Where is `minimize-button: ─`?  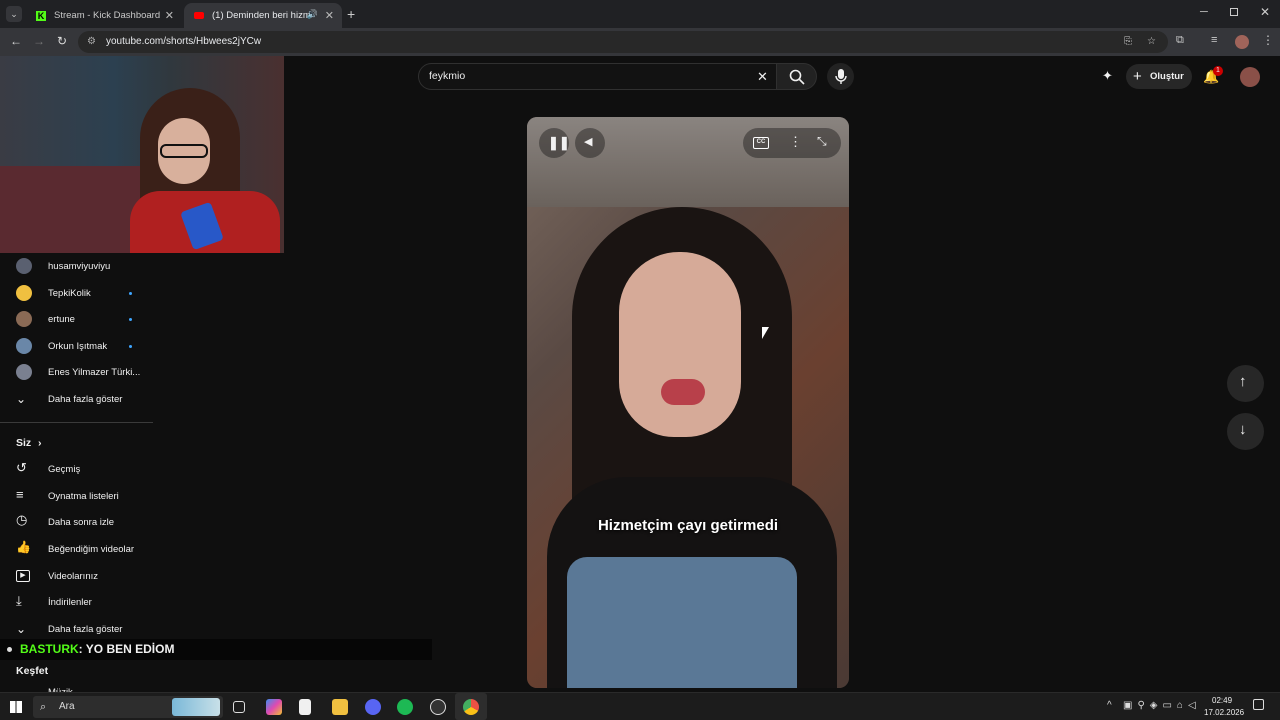 minimize-button: ─ is located at coordinates (1204, 12).